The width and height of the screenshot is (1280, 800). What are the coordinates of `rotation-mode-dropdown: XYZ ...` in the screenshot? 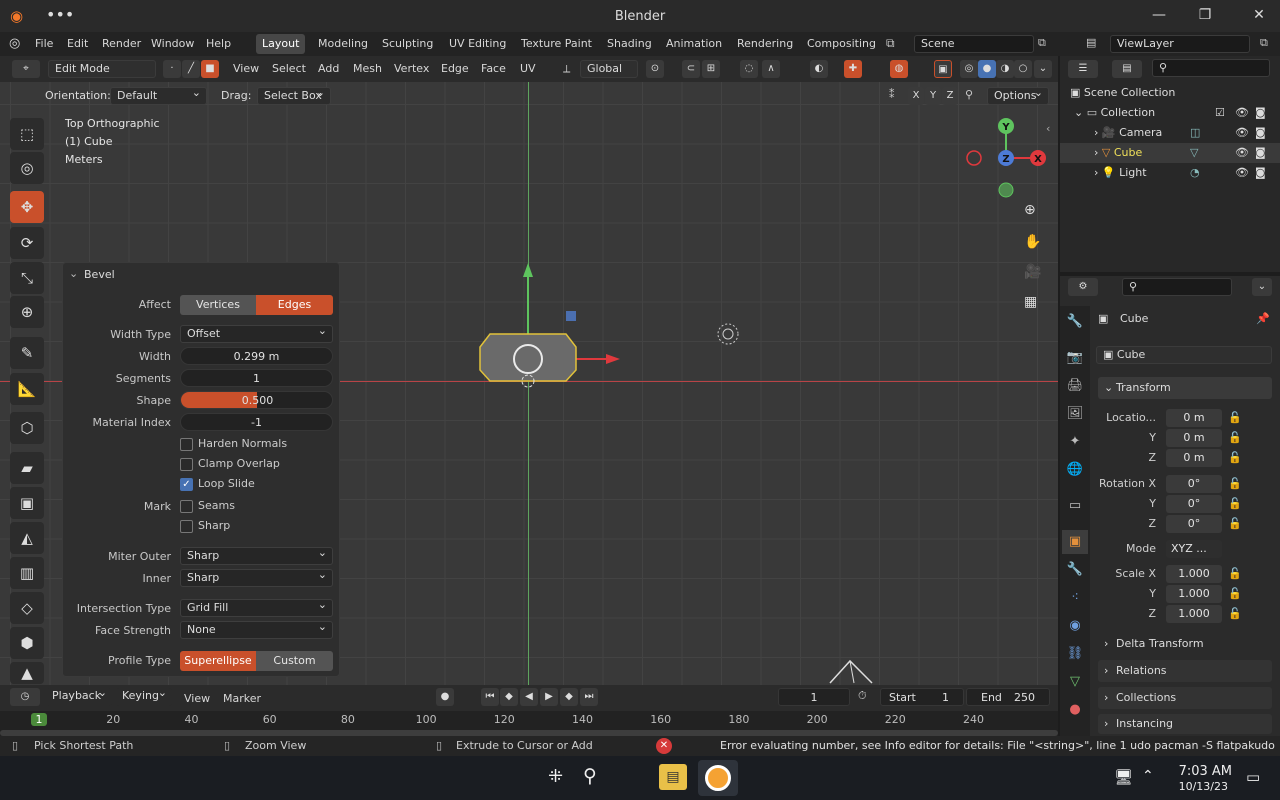 It's located at (1194, 549).